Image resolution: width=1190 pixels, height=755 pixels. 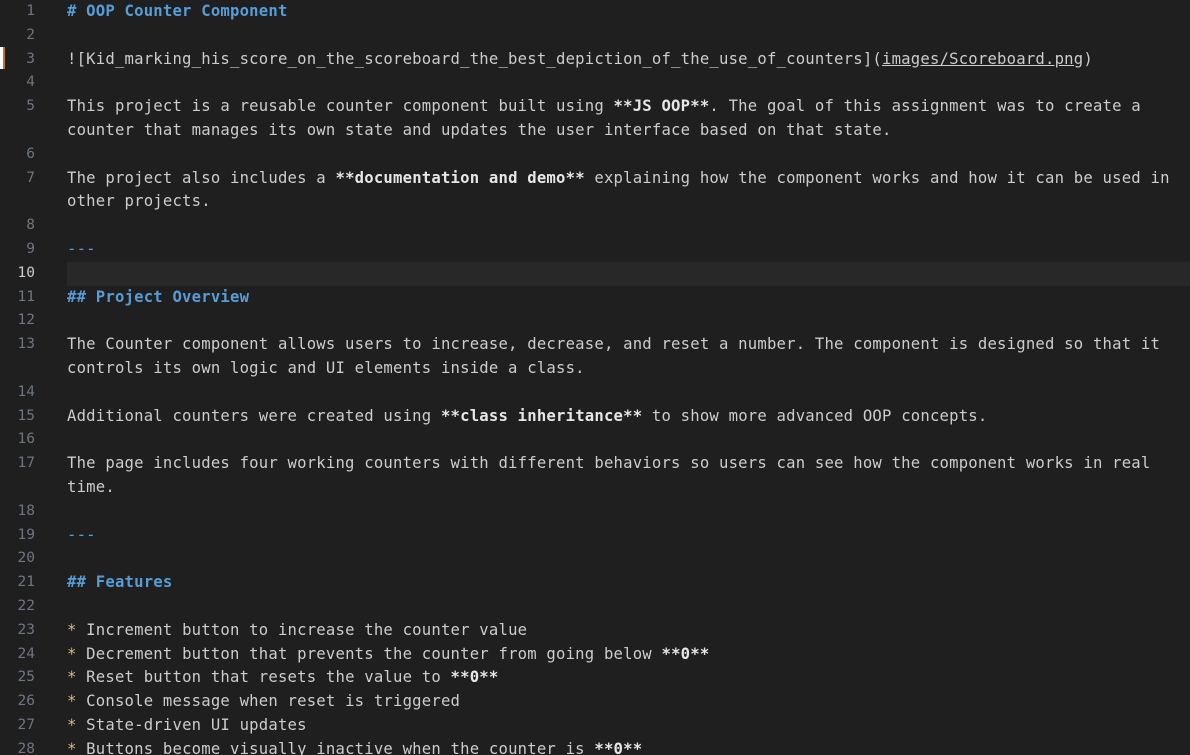 I want to click on editor-line: 9 ---, so click(x=595, y=250).